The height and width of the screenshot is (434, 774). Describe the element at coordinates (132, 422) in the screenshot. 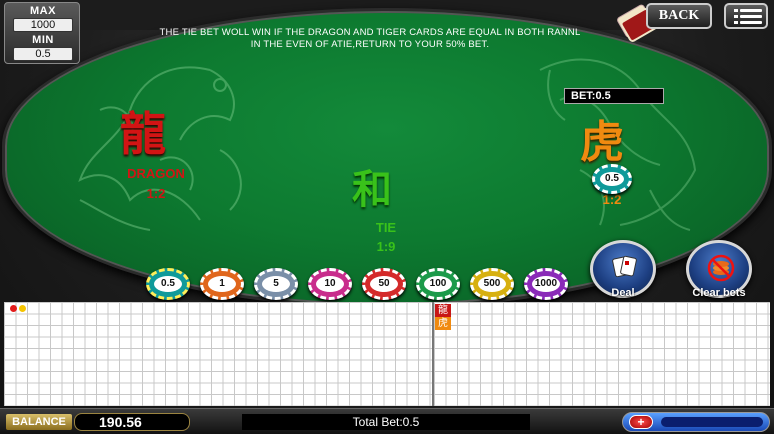

I see `balance-value: 190.56` at that location.